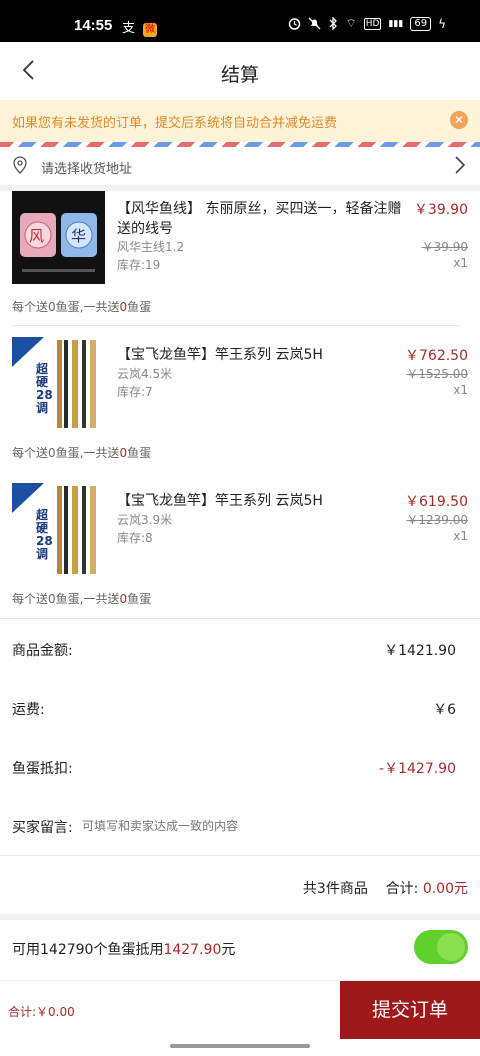 This screenshot has height=1056, width=480. Describe the element at coordinates (437, 374) in the screenshot. I see `product-original-price: ￥1525.00` at that location.